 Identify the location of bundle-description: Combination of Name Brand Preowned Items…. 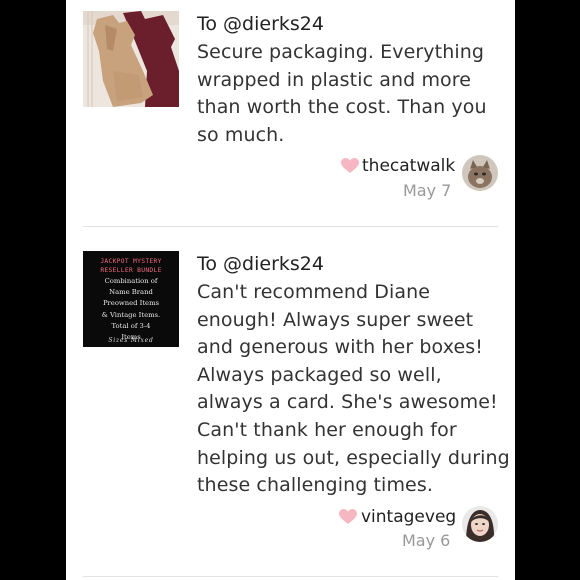
(131, 309).